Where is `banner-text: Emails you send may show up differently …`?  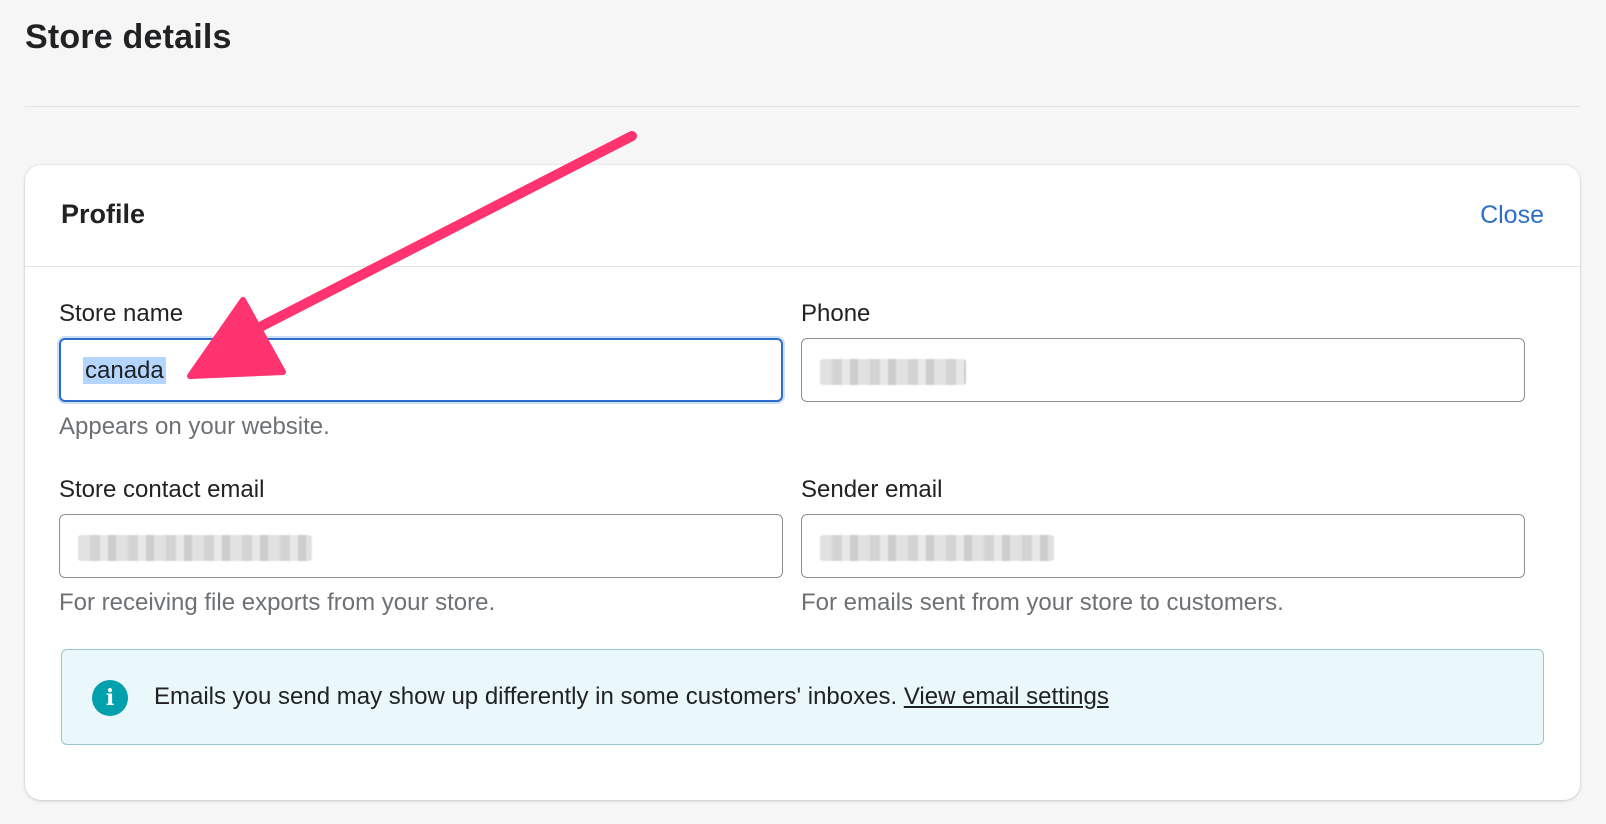
banner-text: Emails you send may show up differently … is located at coordinates (631, 697).